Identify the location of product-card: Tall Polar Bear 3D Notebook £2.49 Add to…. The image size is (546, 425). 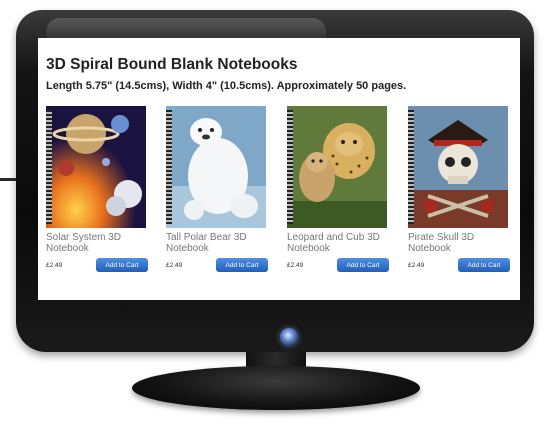
(222, 196).